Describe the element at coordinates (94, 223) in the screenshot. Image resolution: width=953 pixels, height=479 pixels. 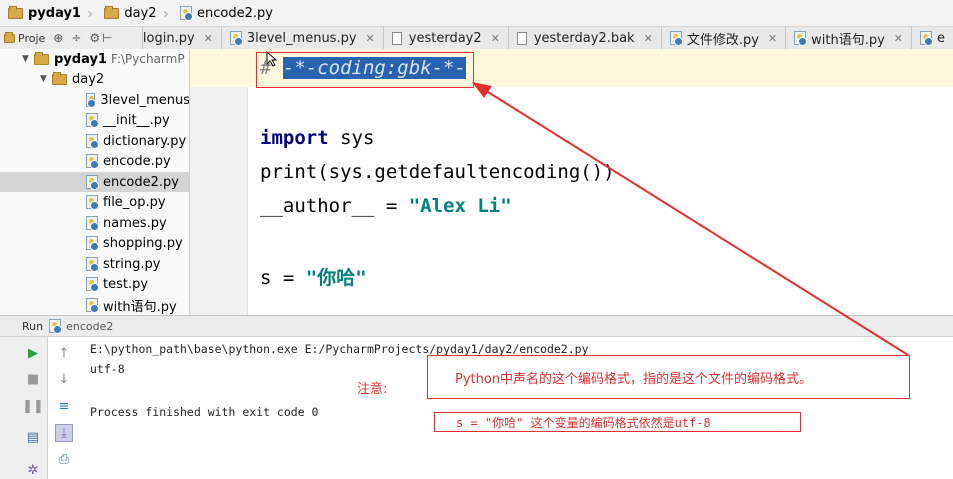
I see `tree-file: names.py` at that location.